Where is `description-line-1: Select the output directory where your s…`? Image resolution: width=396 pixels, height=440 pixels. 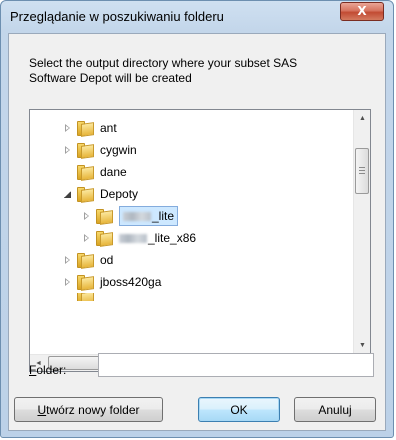
description-line-1: Select the output directory where your s… is located at coordinates (163, 63).